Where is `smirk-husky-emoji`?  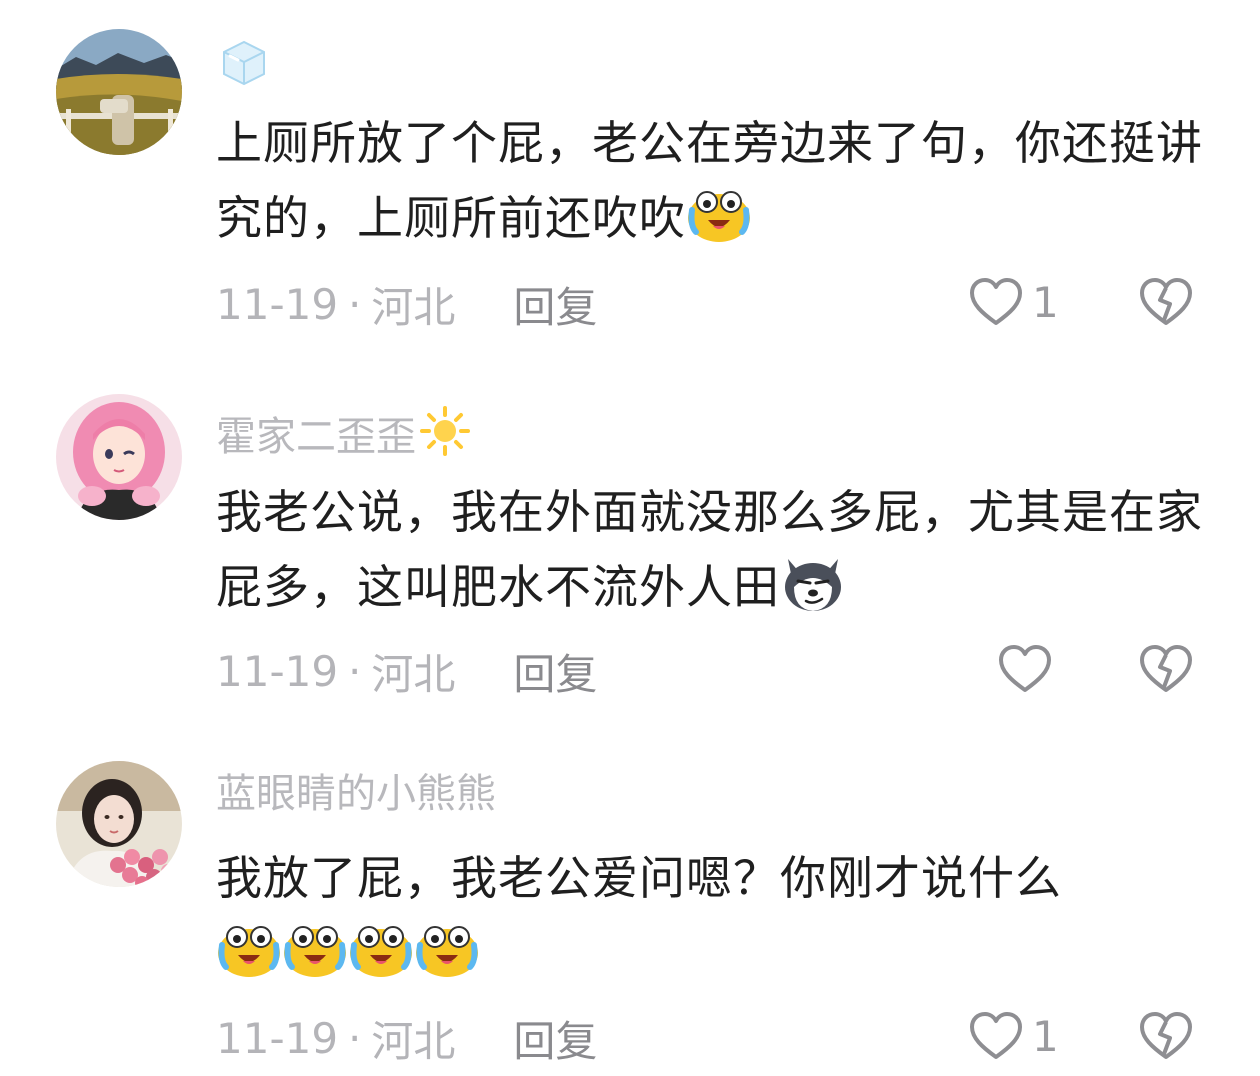 smirk-husky-emoji is located at coordinates (813, 582).